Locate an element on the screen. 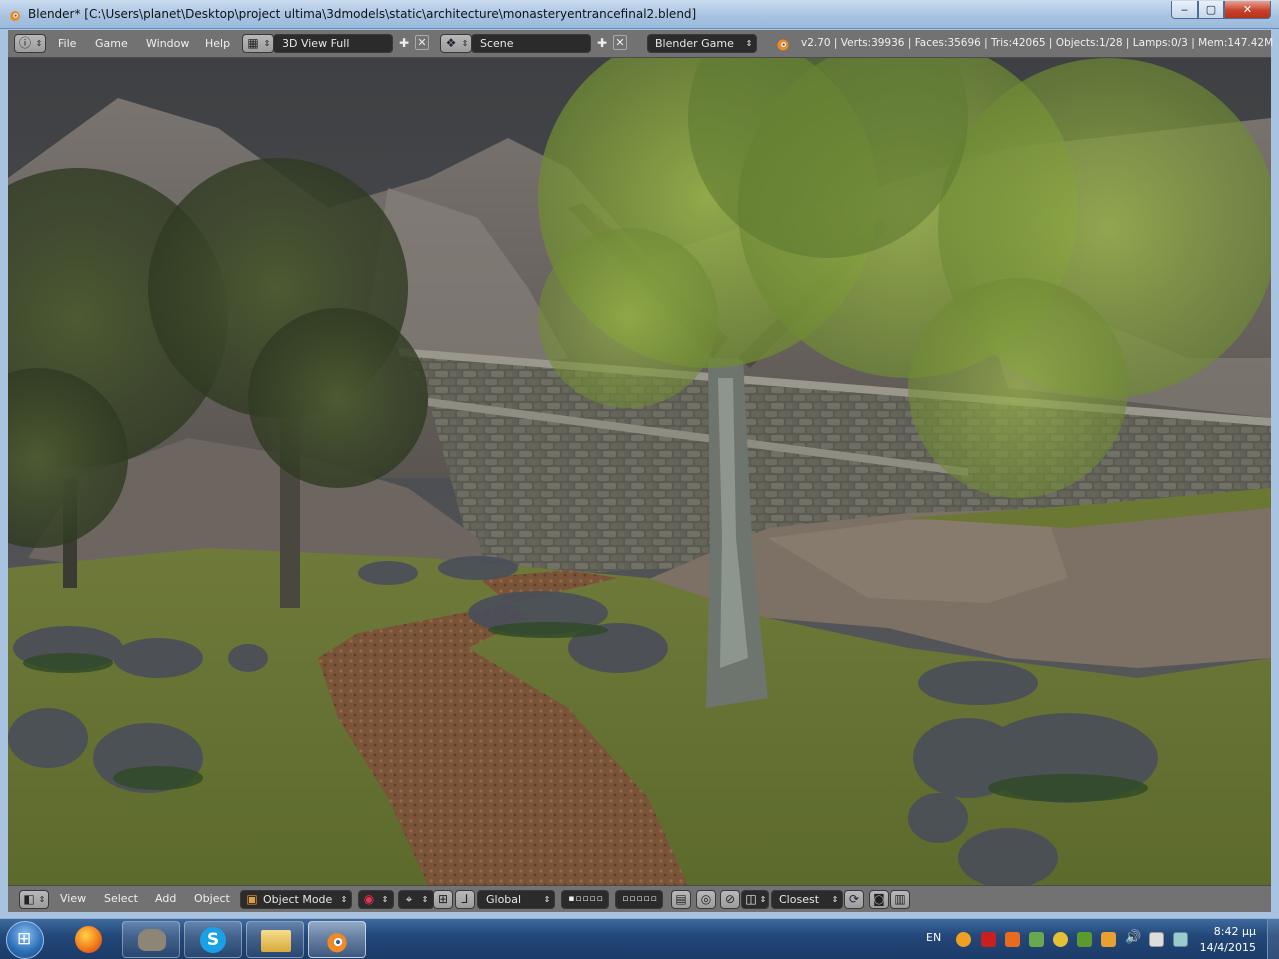 Image resolution: width=1279 pixels, height=959 pixels. taskbar-gimp is located at coordinates (151, 939).